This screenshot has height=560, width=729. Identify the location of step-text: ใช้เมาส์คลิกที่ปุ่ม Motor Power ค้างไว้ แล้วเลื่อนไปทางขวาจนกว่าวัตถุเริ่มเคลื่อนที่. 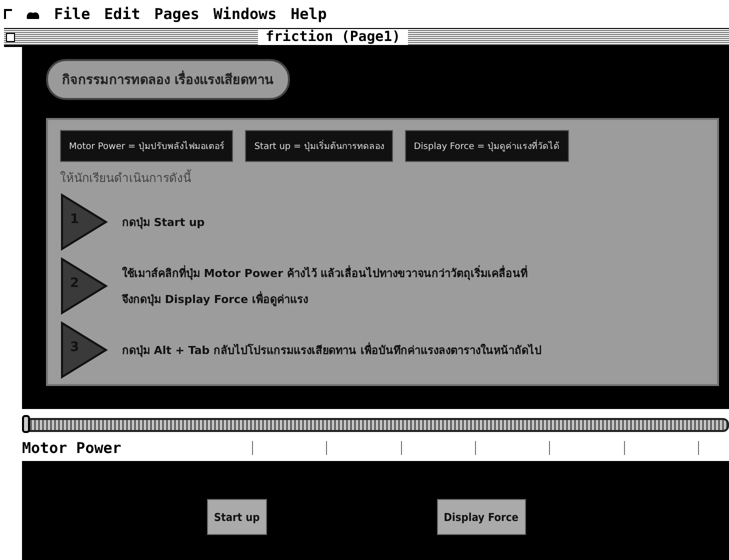
(325, 273).